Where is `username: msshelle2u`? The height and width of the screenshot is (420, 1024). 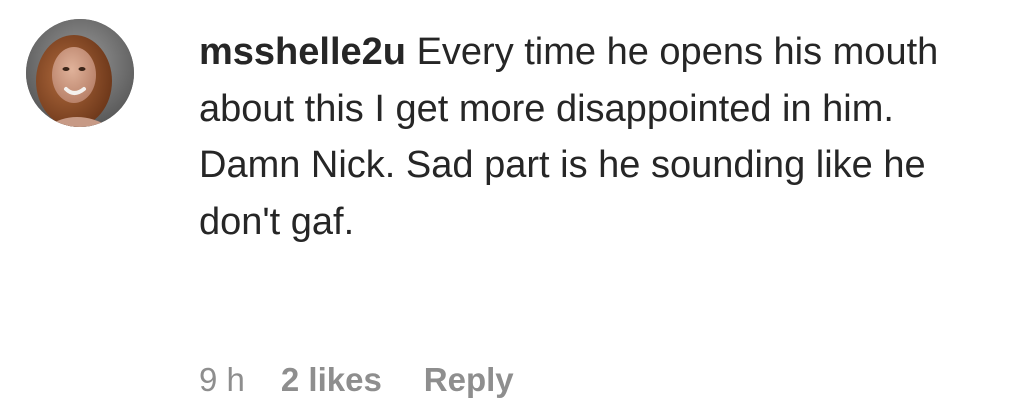 username: msshelle2u is located at coordinates (302, 52).